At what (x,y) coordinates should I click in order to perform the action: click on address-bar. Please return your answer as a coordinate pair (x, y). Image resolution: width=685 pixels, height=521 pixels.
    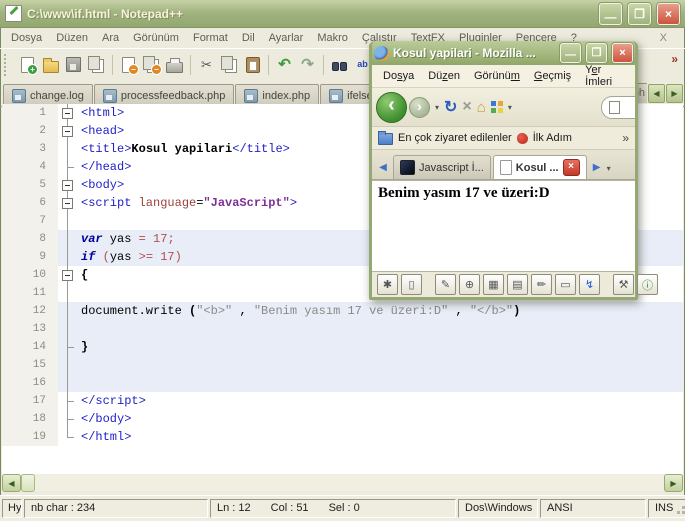
    Looking at the image, I should click on (618, 107).